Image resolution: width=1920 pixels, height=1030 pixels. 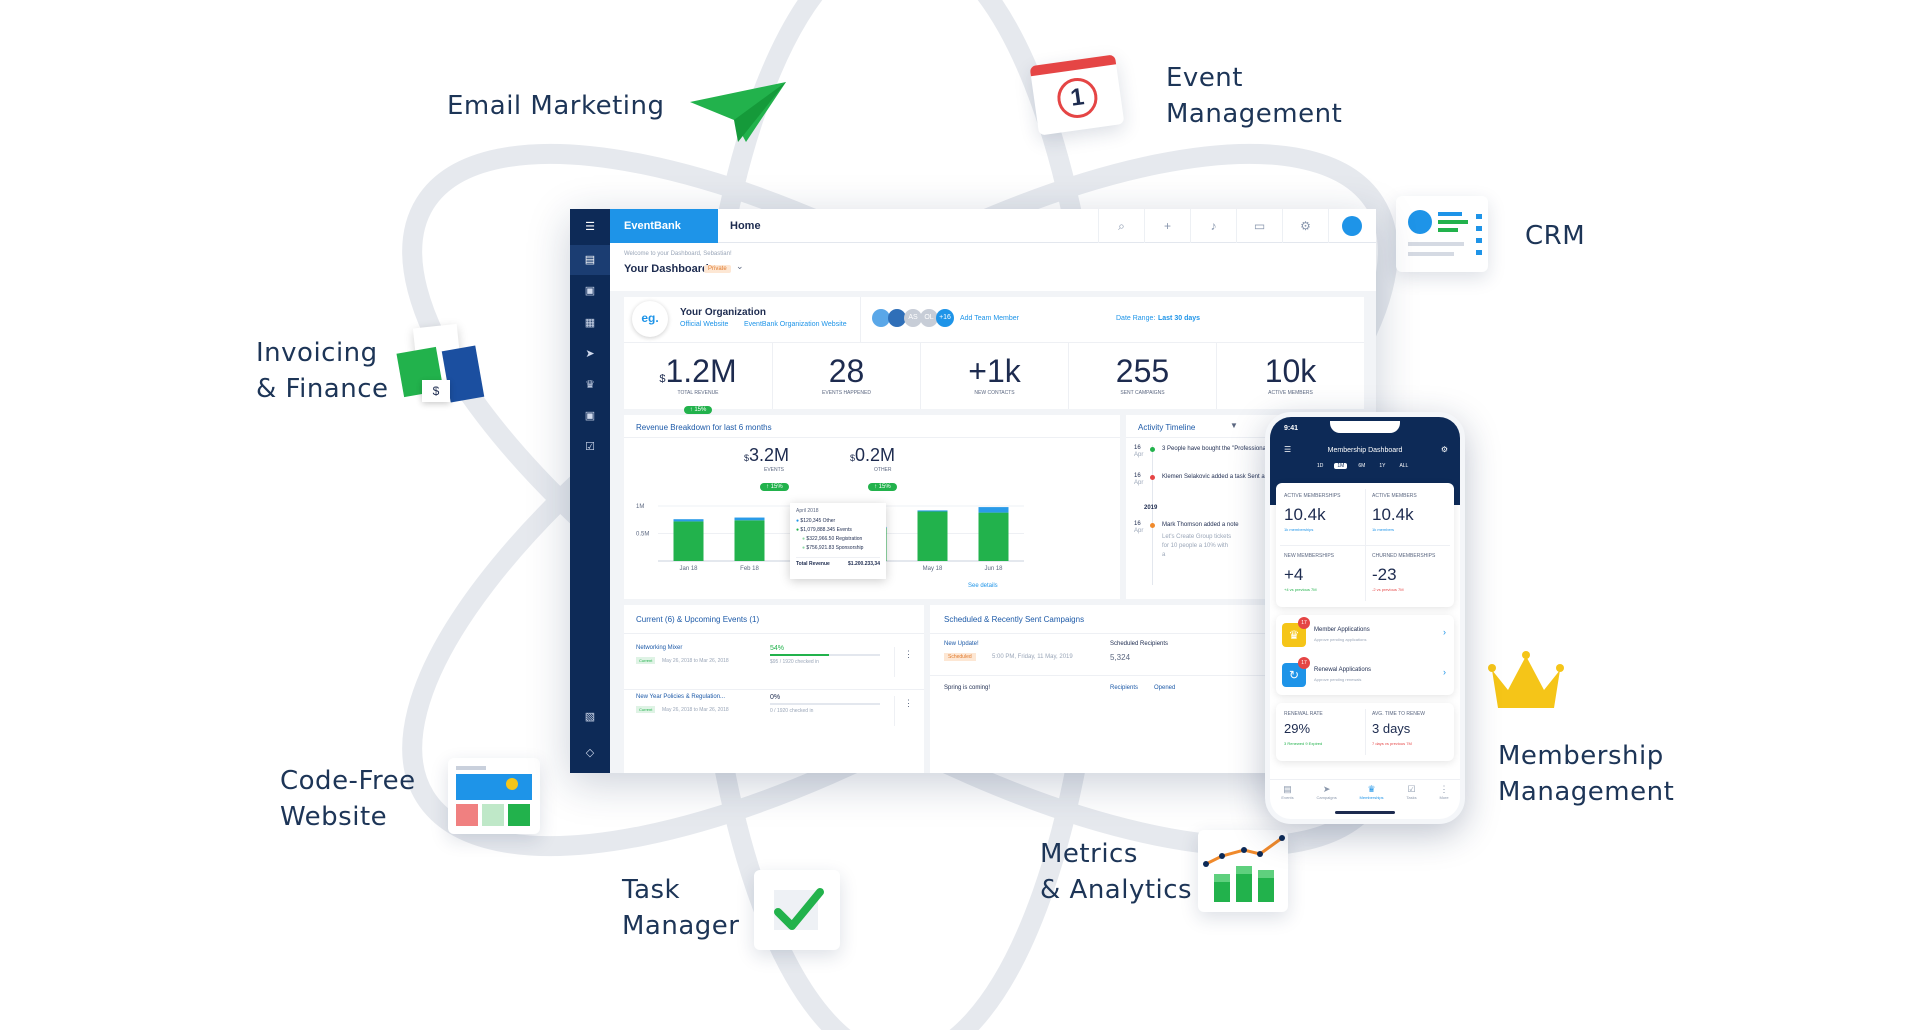 What do you see at coordinates (1326, 796) in the screenshot?
I see `bottom-nav-item: ➤ Campaigns` at bounding box center [1326, 796].